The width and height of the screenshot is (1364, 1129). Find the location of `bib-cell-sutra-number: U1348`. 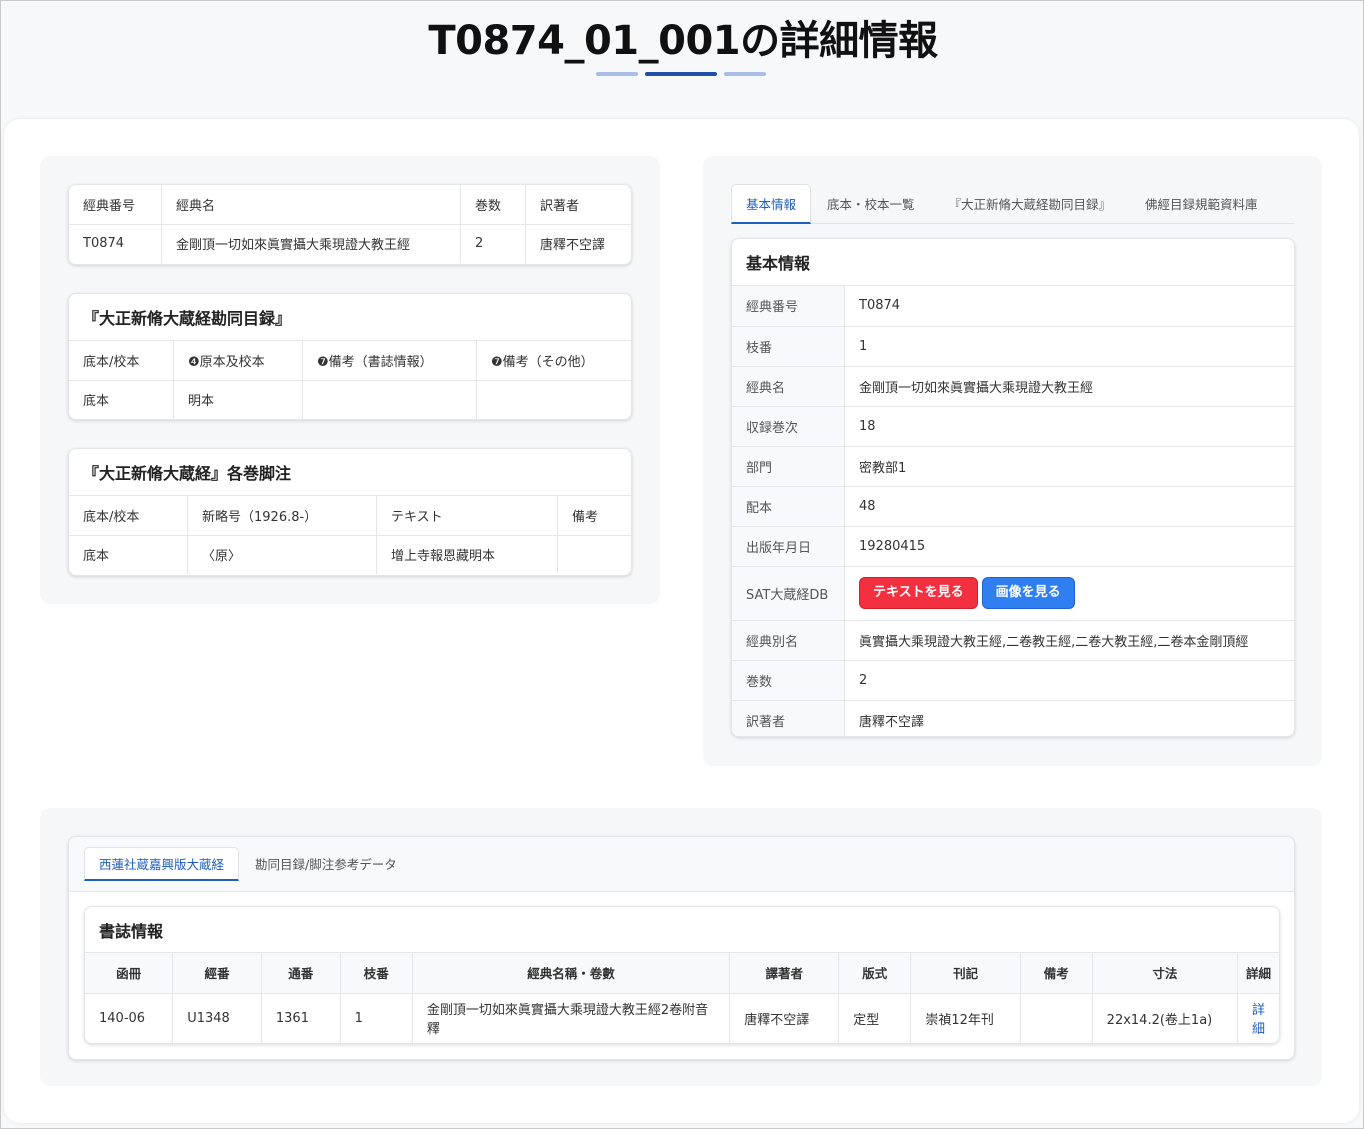

bib-cell-sutra-number: U1348 is located at coordinates (217, 1017).